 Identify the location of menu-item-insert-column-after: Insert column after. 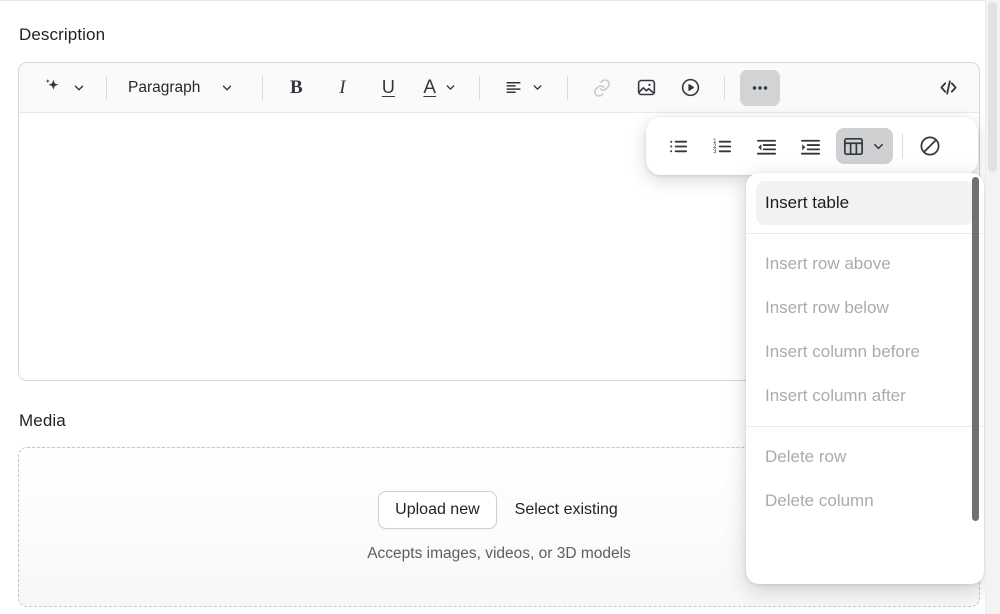
(835, 395).